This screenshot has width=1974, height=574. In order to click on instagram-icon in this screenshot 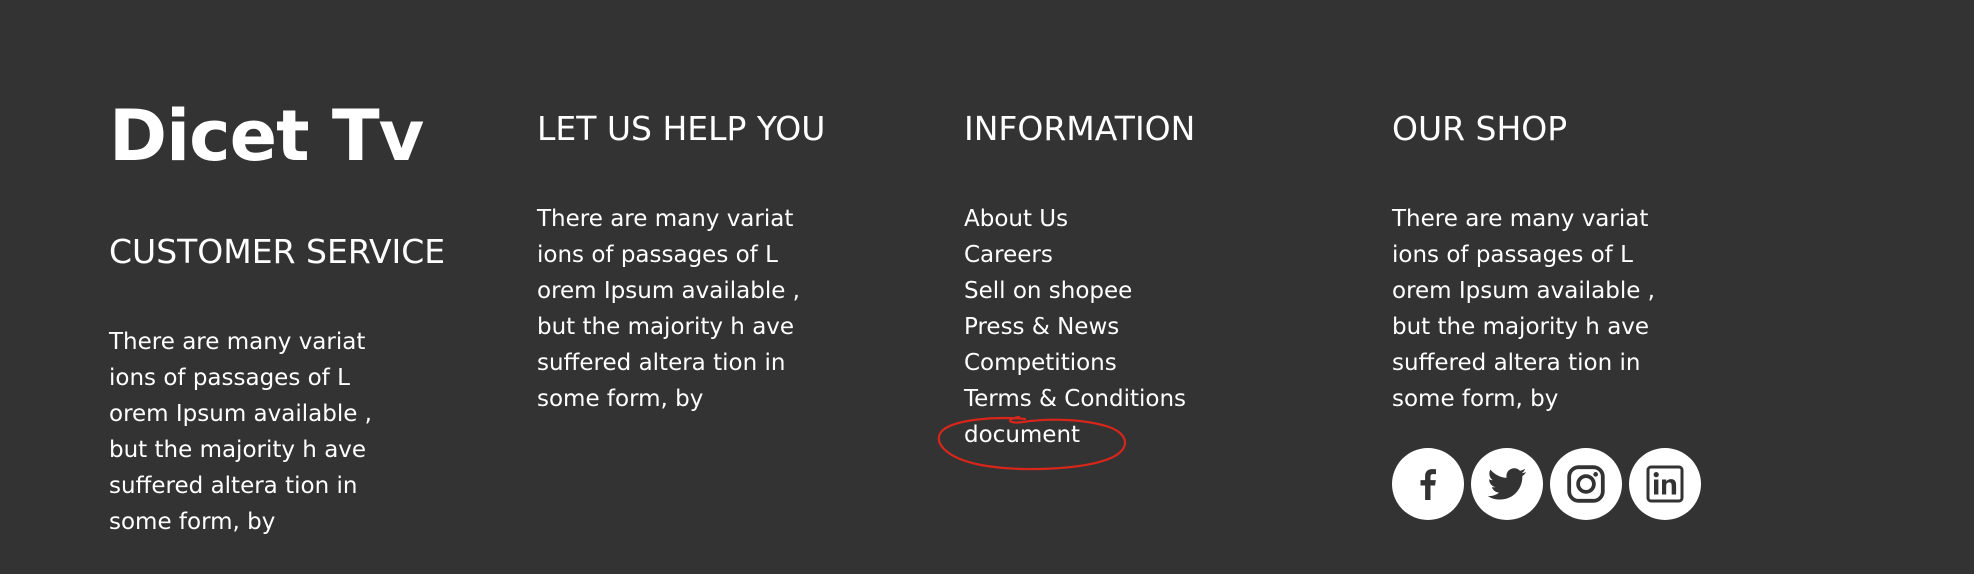, I will do `click(1586, 484)`.